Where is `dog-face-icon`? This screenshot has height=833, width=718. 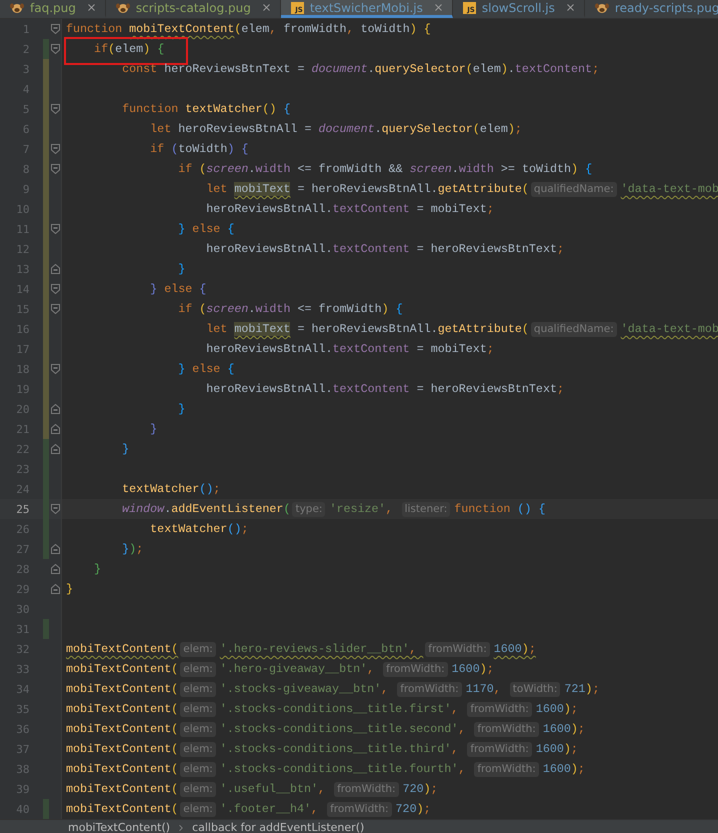 dog-face-icon is located at coordinates (123, 8).